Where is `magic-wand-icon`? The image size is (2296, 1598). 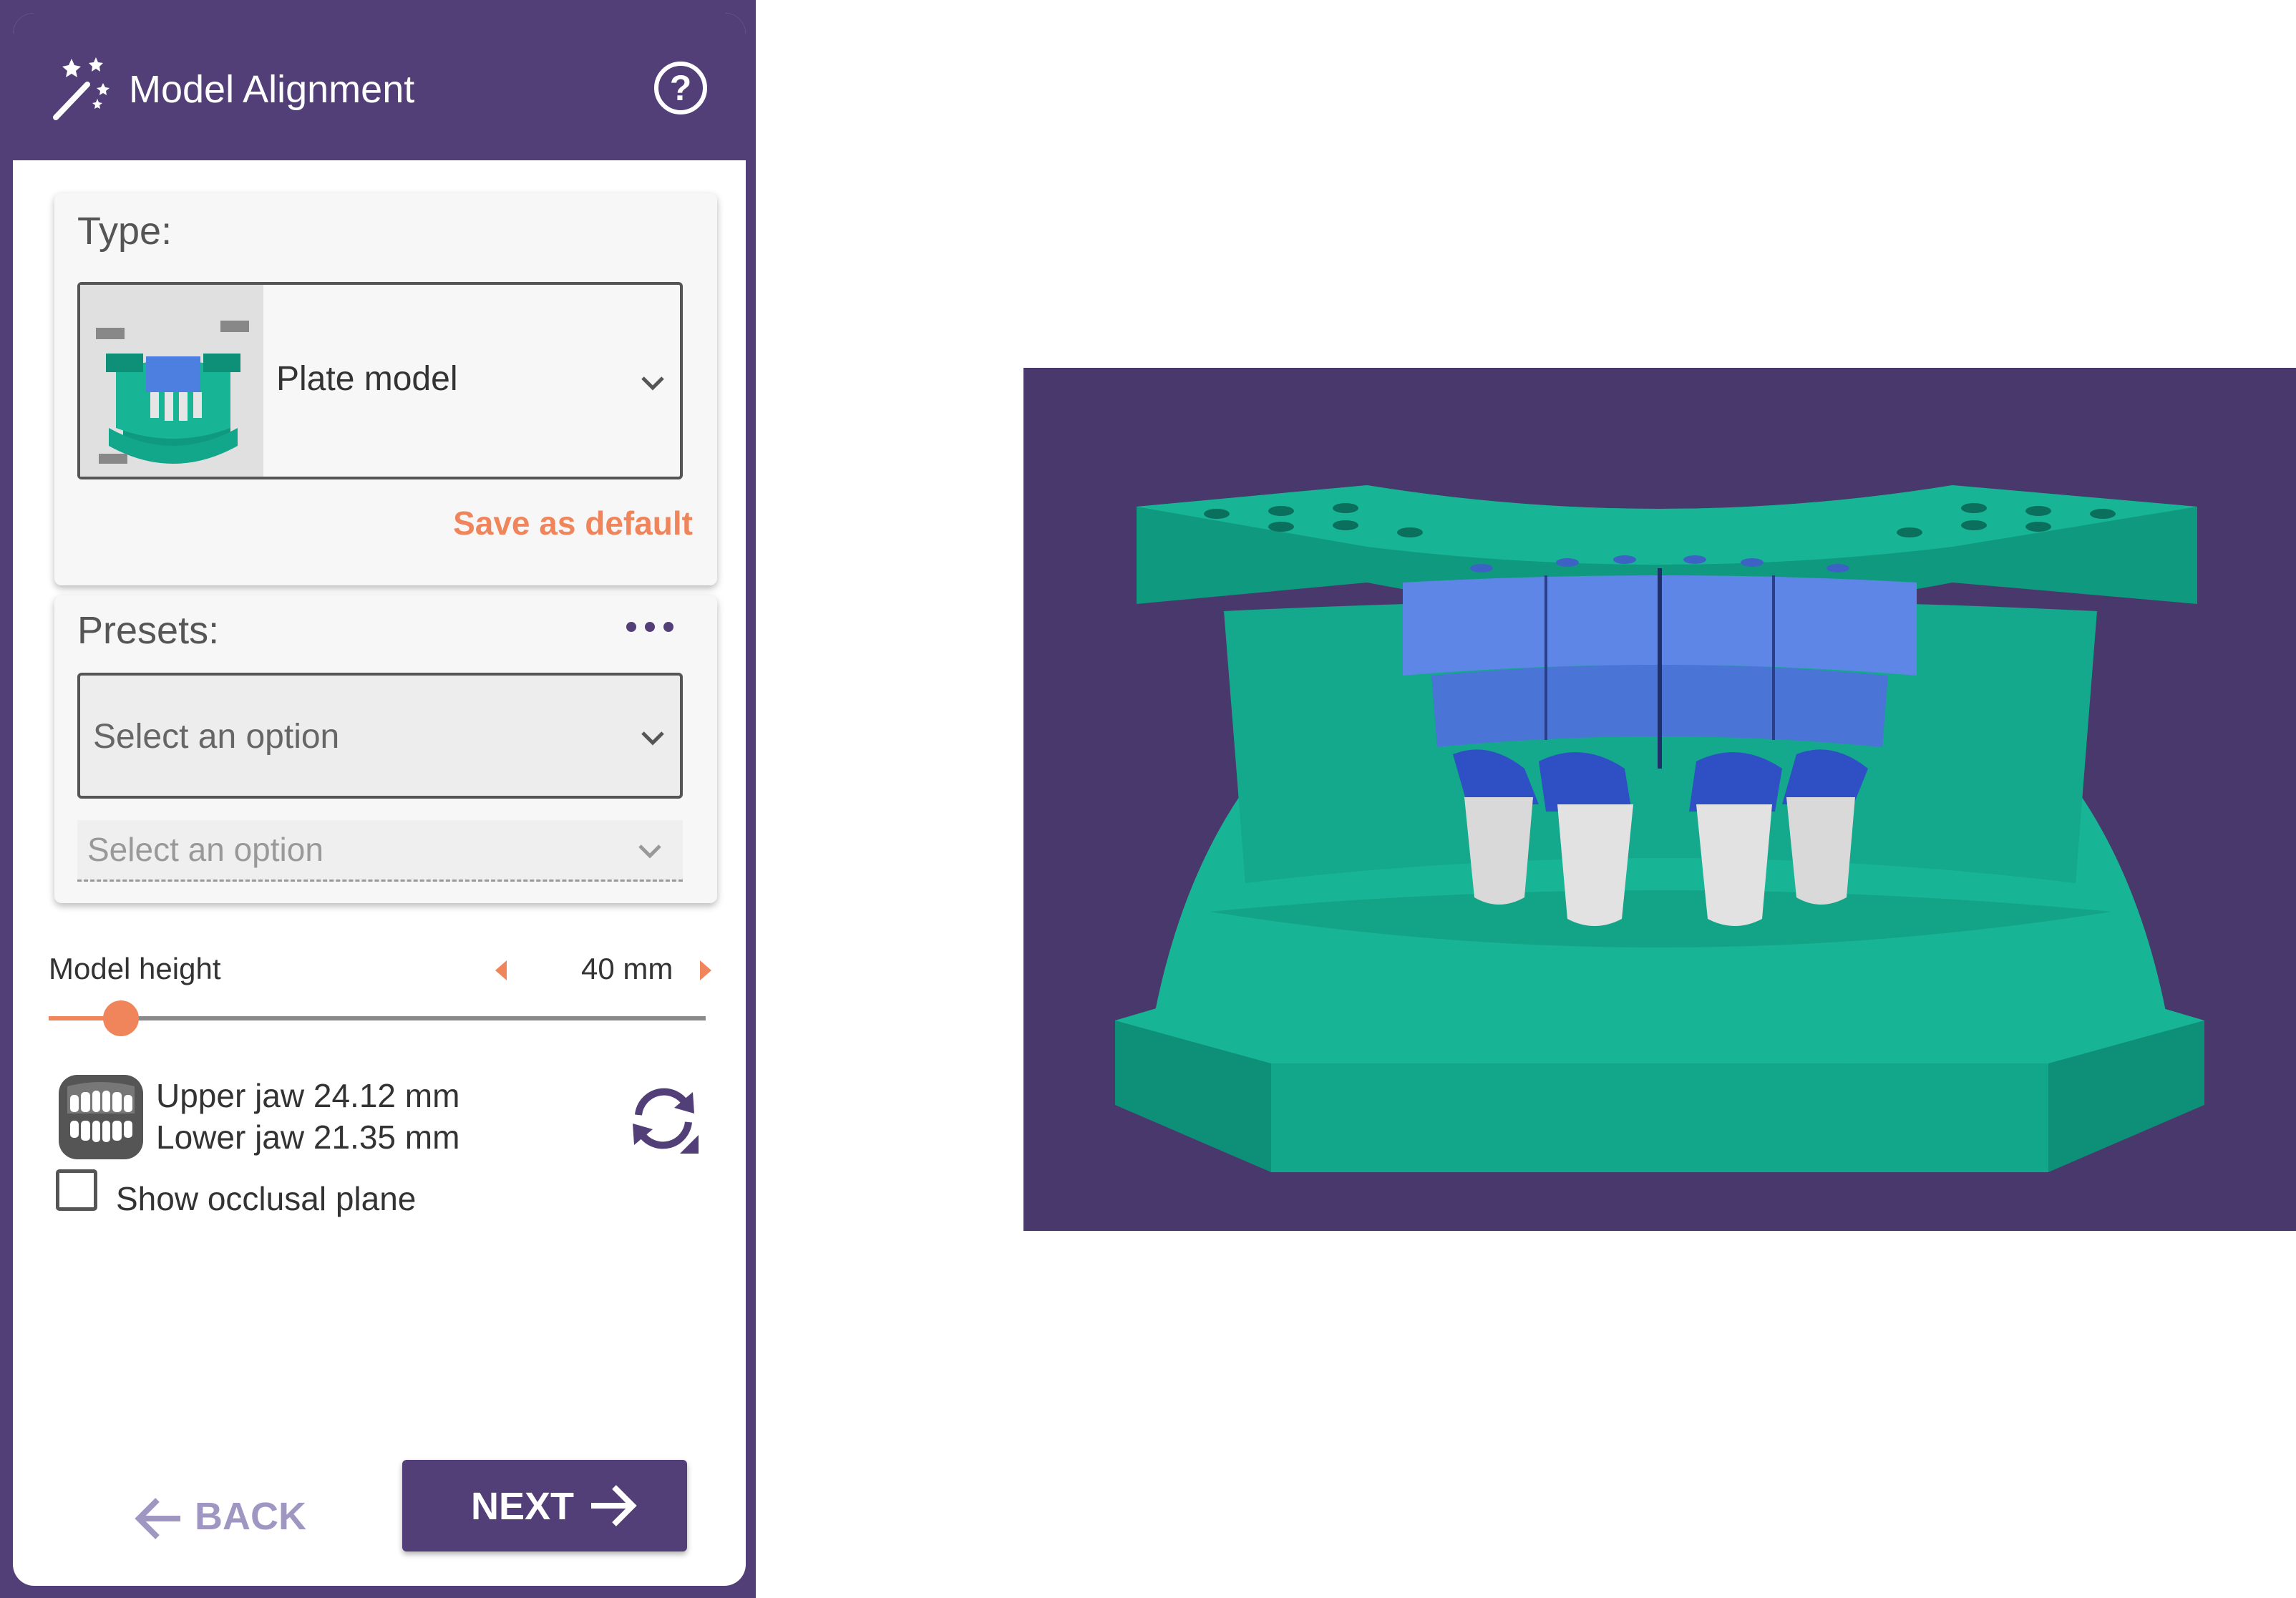
magic-wand-icon is located at coordinates (82, 89).